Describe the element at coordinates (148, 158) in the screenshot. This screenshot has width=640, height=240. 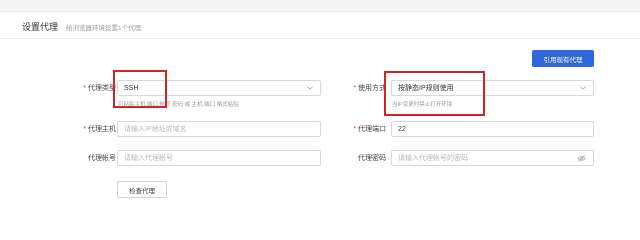
I see `proxy-account-placeholder: 请输入代理帐号` at that location.